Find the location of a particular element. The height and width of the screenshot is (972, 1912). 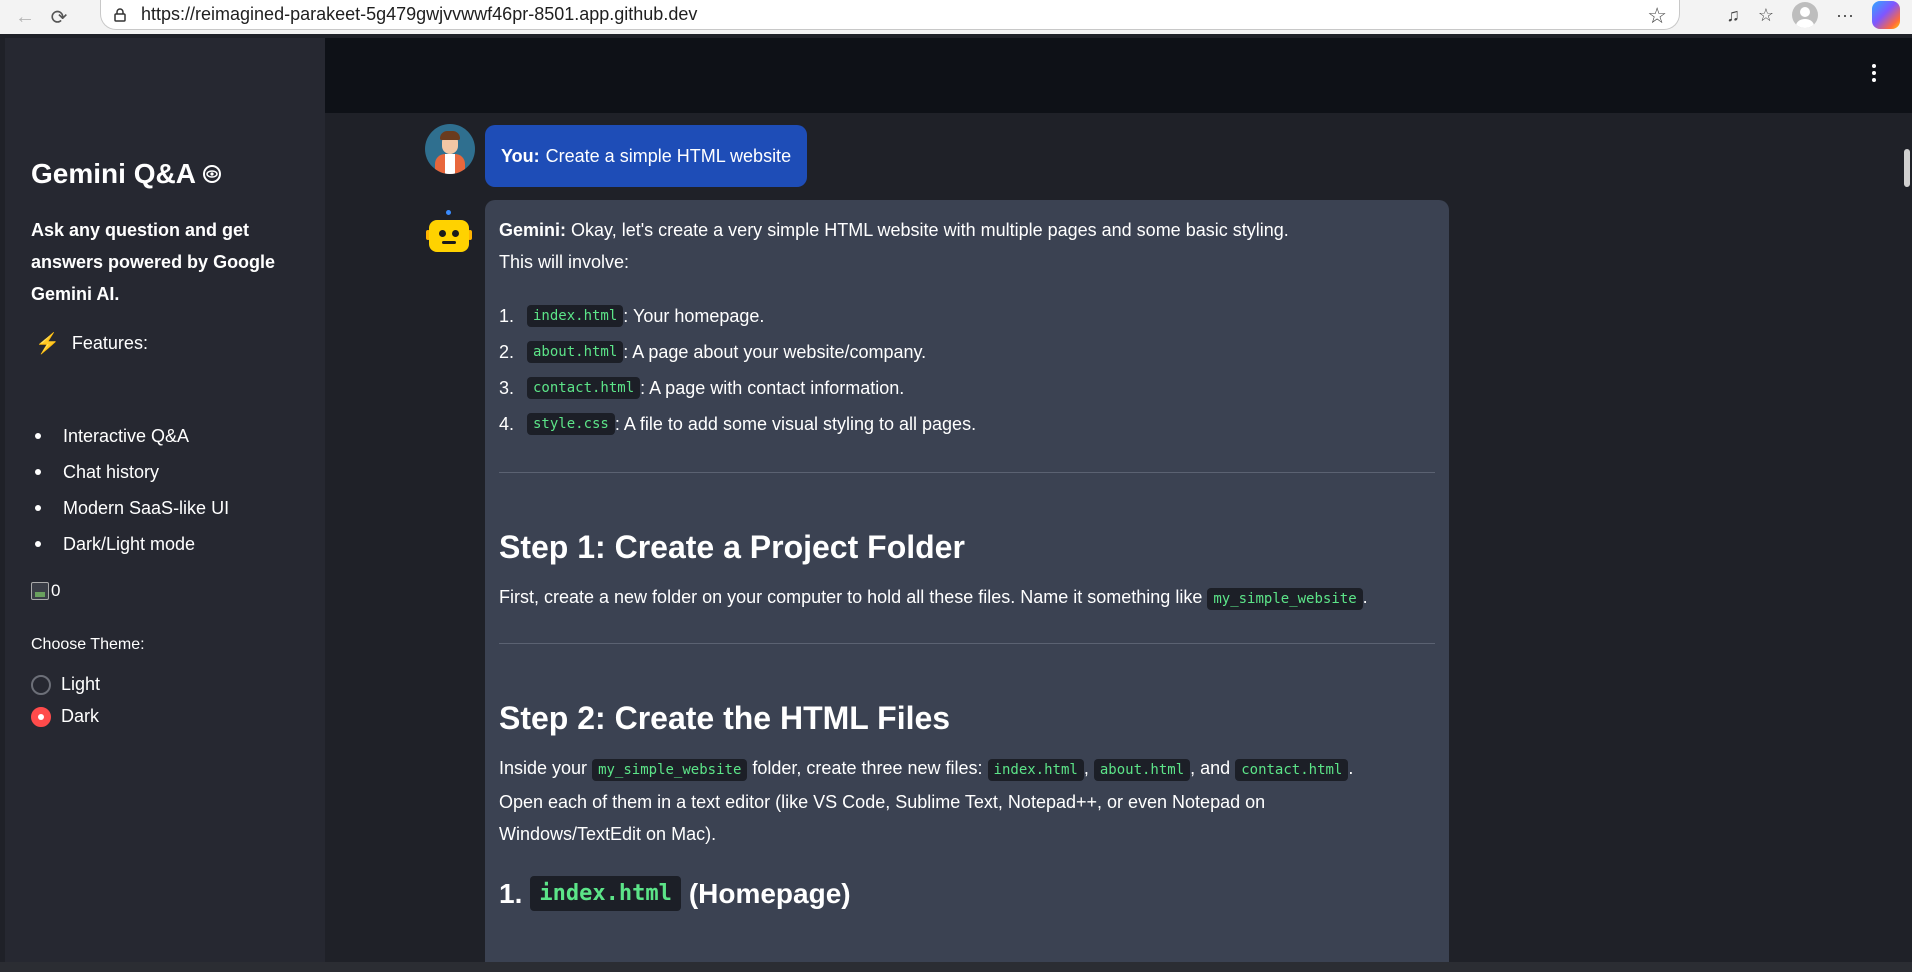

scrollbar is located at coordinates (1907, 537).